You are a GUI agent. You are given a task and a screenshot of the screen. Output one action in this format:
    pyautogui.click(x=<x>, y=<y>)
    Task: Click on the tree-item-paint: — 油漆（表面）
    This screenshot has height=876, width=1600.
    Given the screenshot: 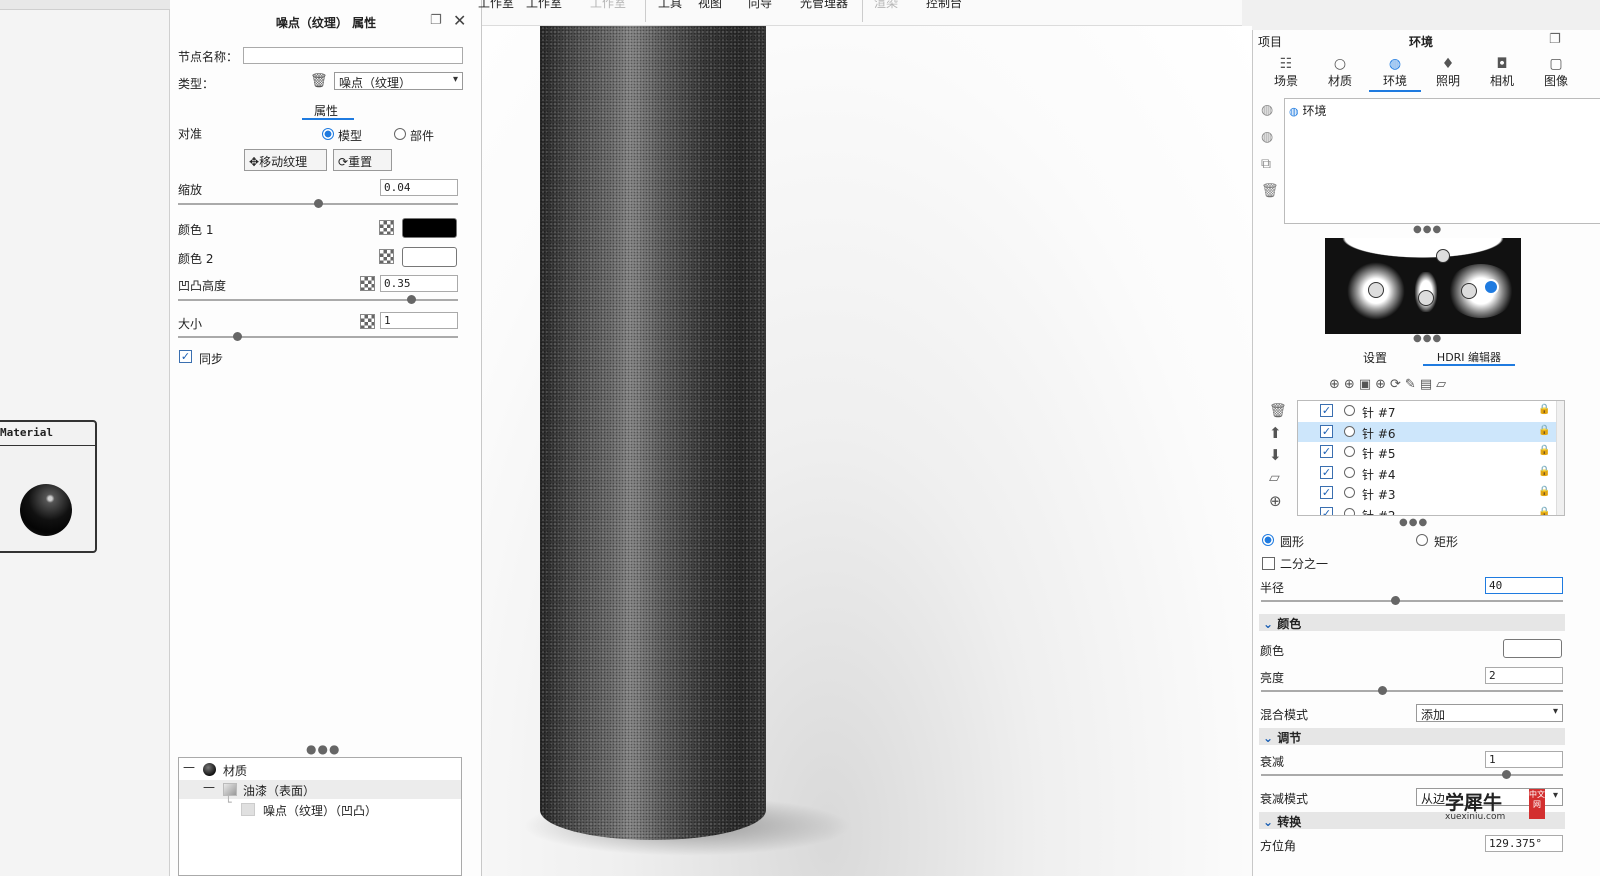 What is the action you would take?
    pyautogui.click(x=320, y=789)
    